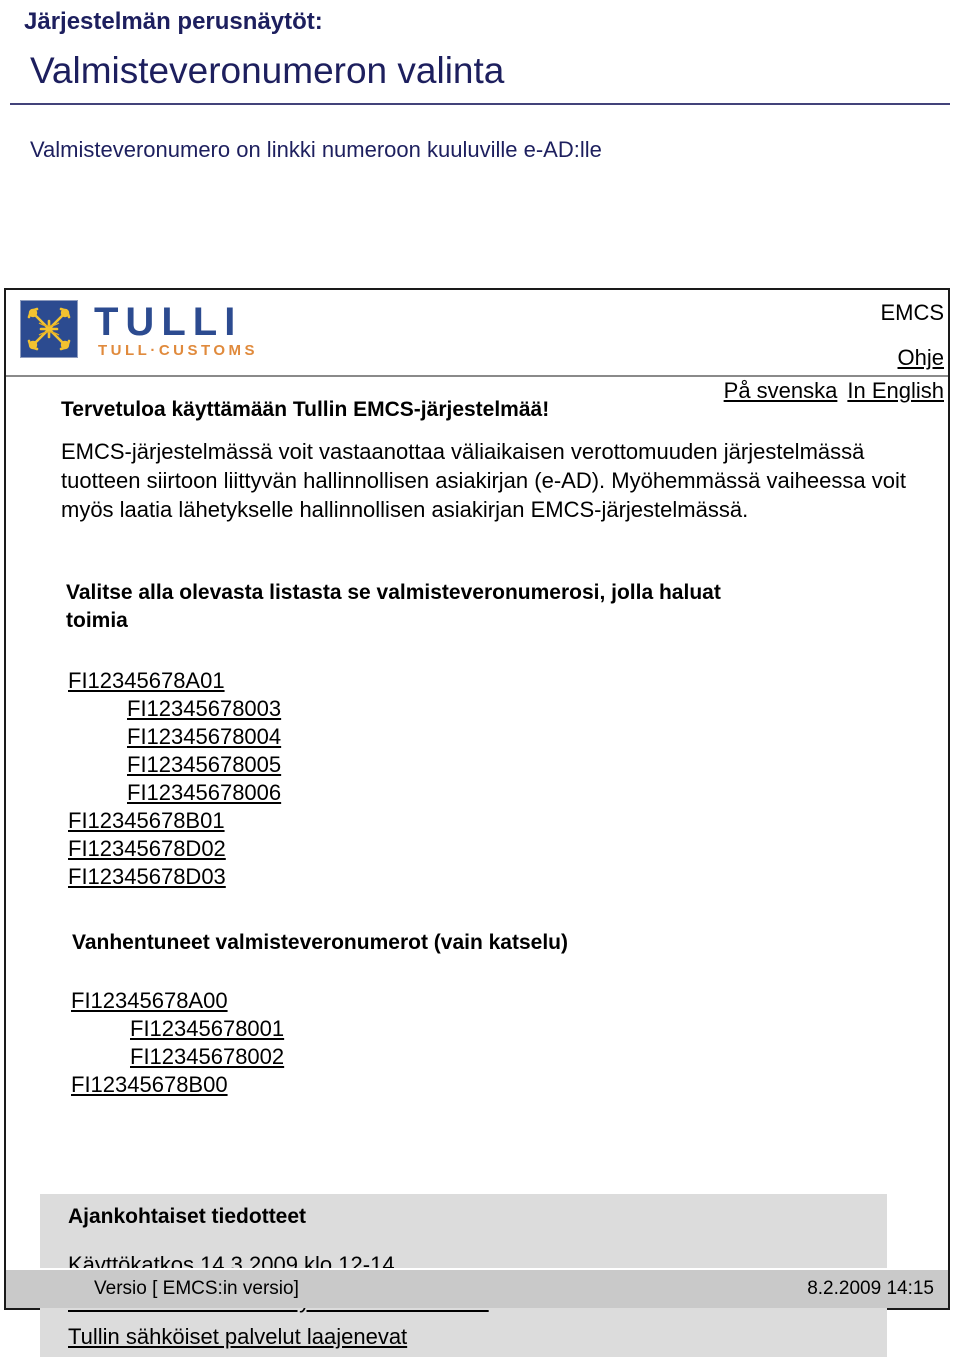 The image size is (960, 1357). Describe the element at coordinates (207, 1056) in the screenshot. I see `excise-number-link: FI12345678002` at that location.